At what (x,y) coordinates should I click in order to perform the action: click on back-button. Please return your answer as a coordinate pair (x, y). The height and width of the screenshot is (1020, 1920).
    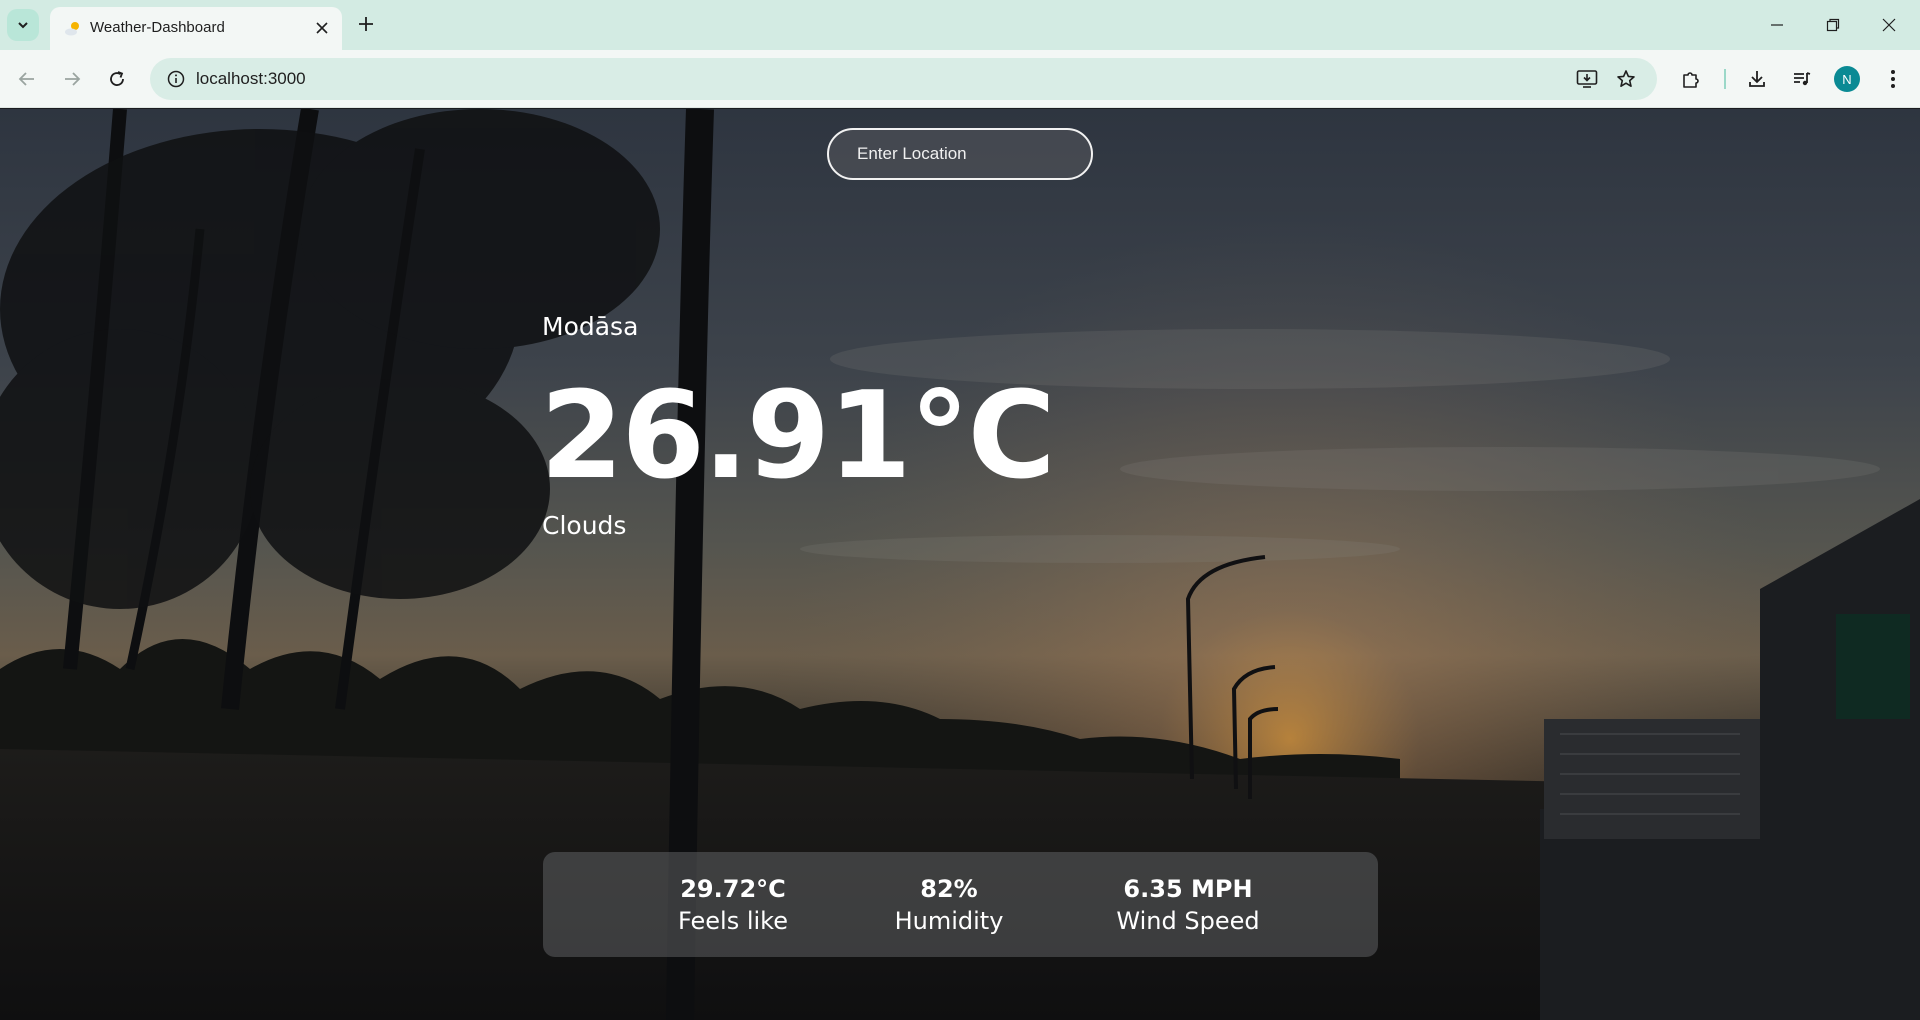
    Looking at the image, I should click on (27, 79).